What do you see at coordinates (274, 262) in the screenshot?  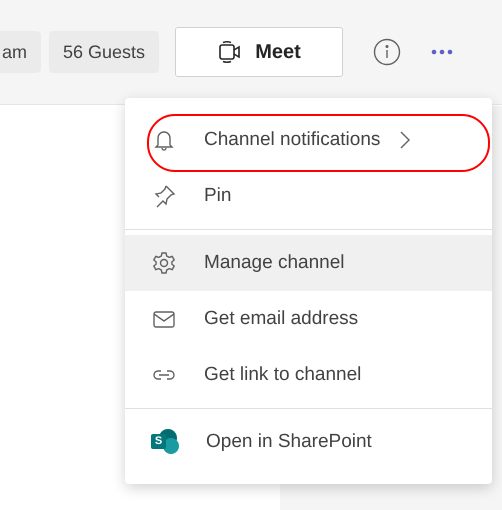 I see `menu-item-label: Manage channel` at bounding box center [274, 262].